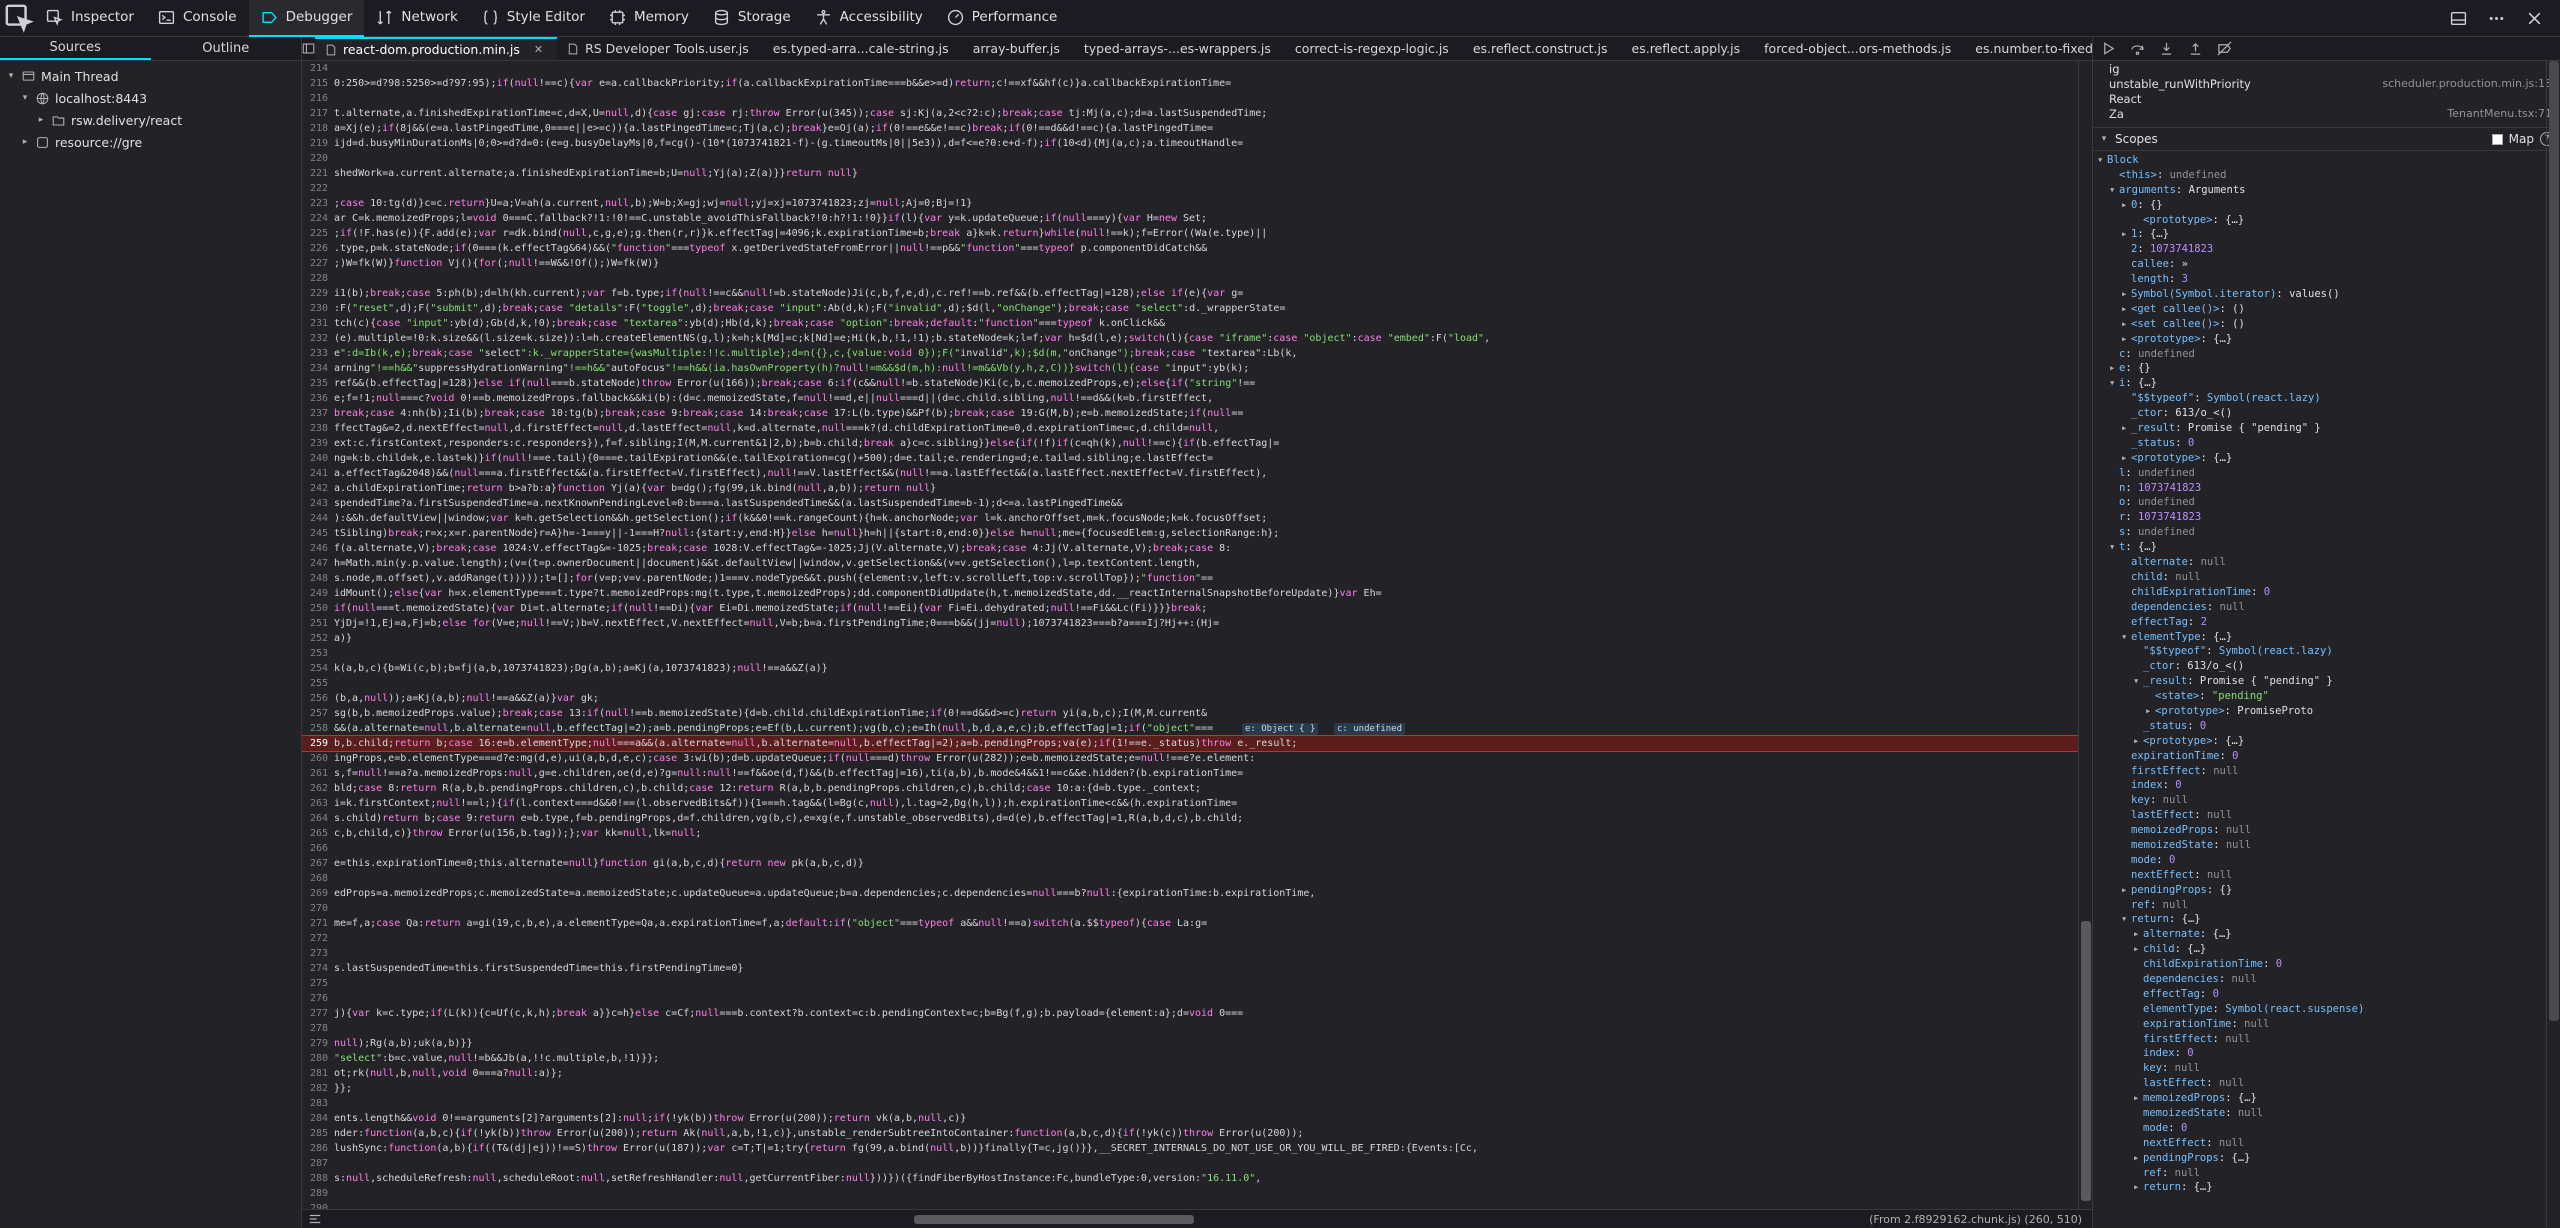 The image size is (2560, 1228). I want to click on line-number: 255, so click(315, 683).